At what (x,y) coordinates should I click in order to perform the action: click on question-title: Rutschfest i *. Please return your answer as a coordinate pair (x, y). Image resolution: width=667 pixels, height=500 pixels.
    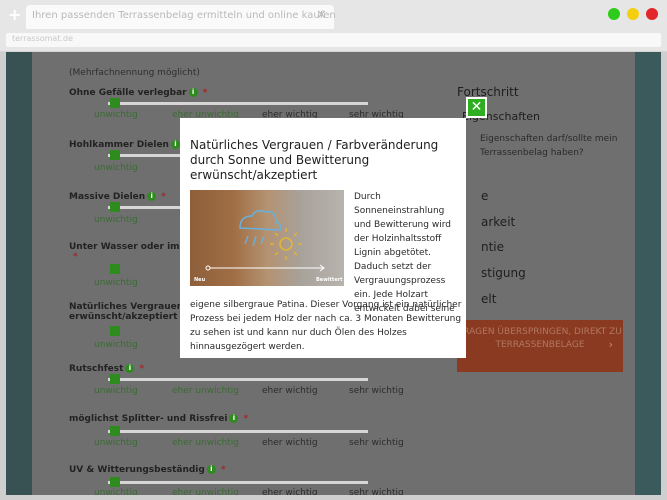
    Looking at the image, I should click on (106, 369).